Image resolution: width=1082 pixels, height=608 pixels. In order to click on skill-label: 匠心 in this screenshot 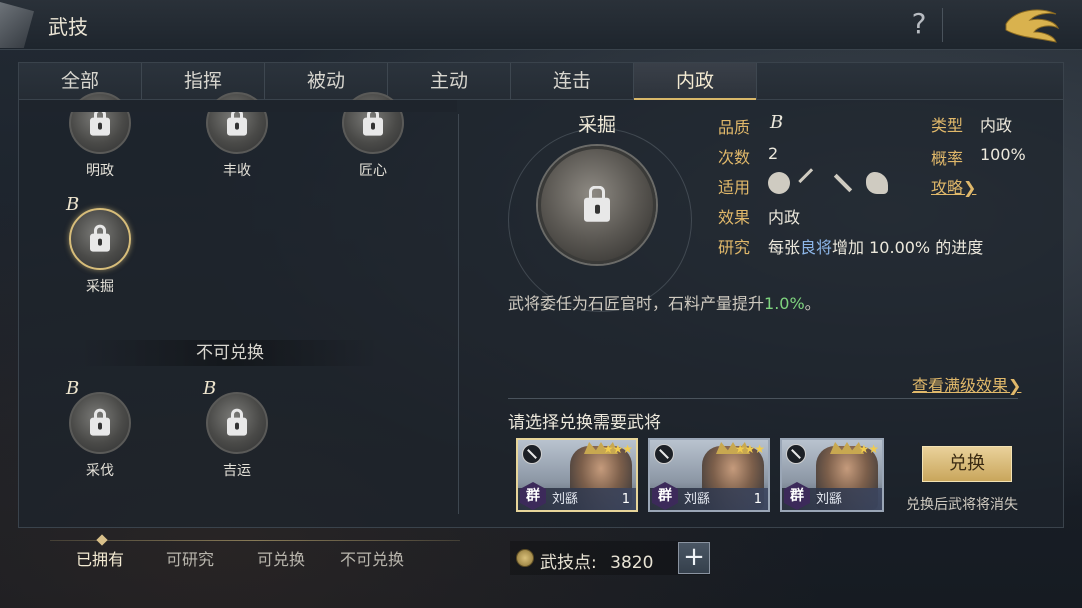, I will do `click(373, 171)`.